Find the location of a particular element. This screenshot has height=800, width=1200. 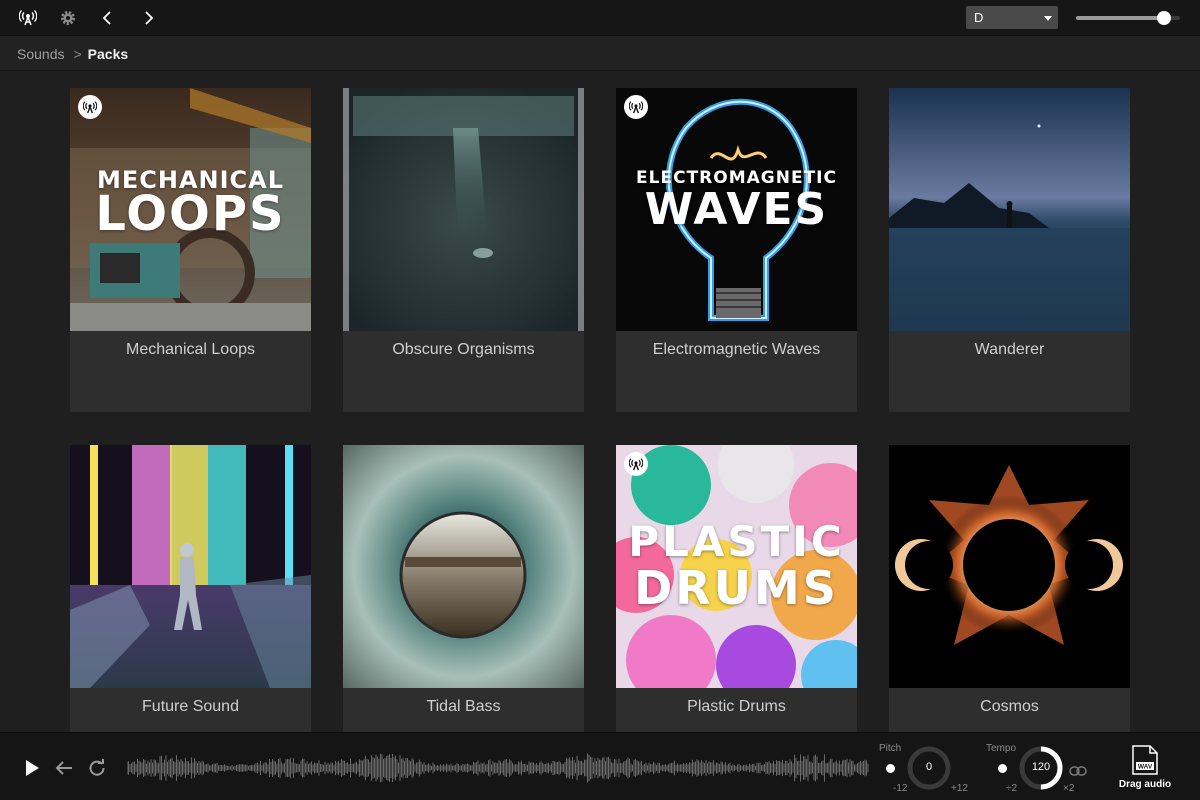

tempo-label: Tempo is located at coordinates (1001, 748).